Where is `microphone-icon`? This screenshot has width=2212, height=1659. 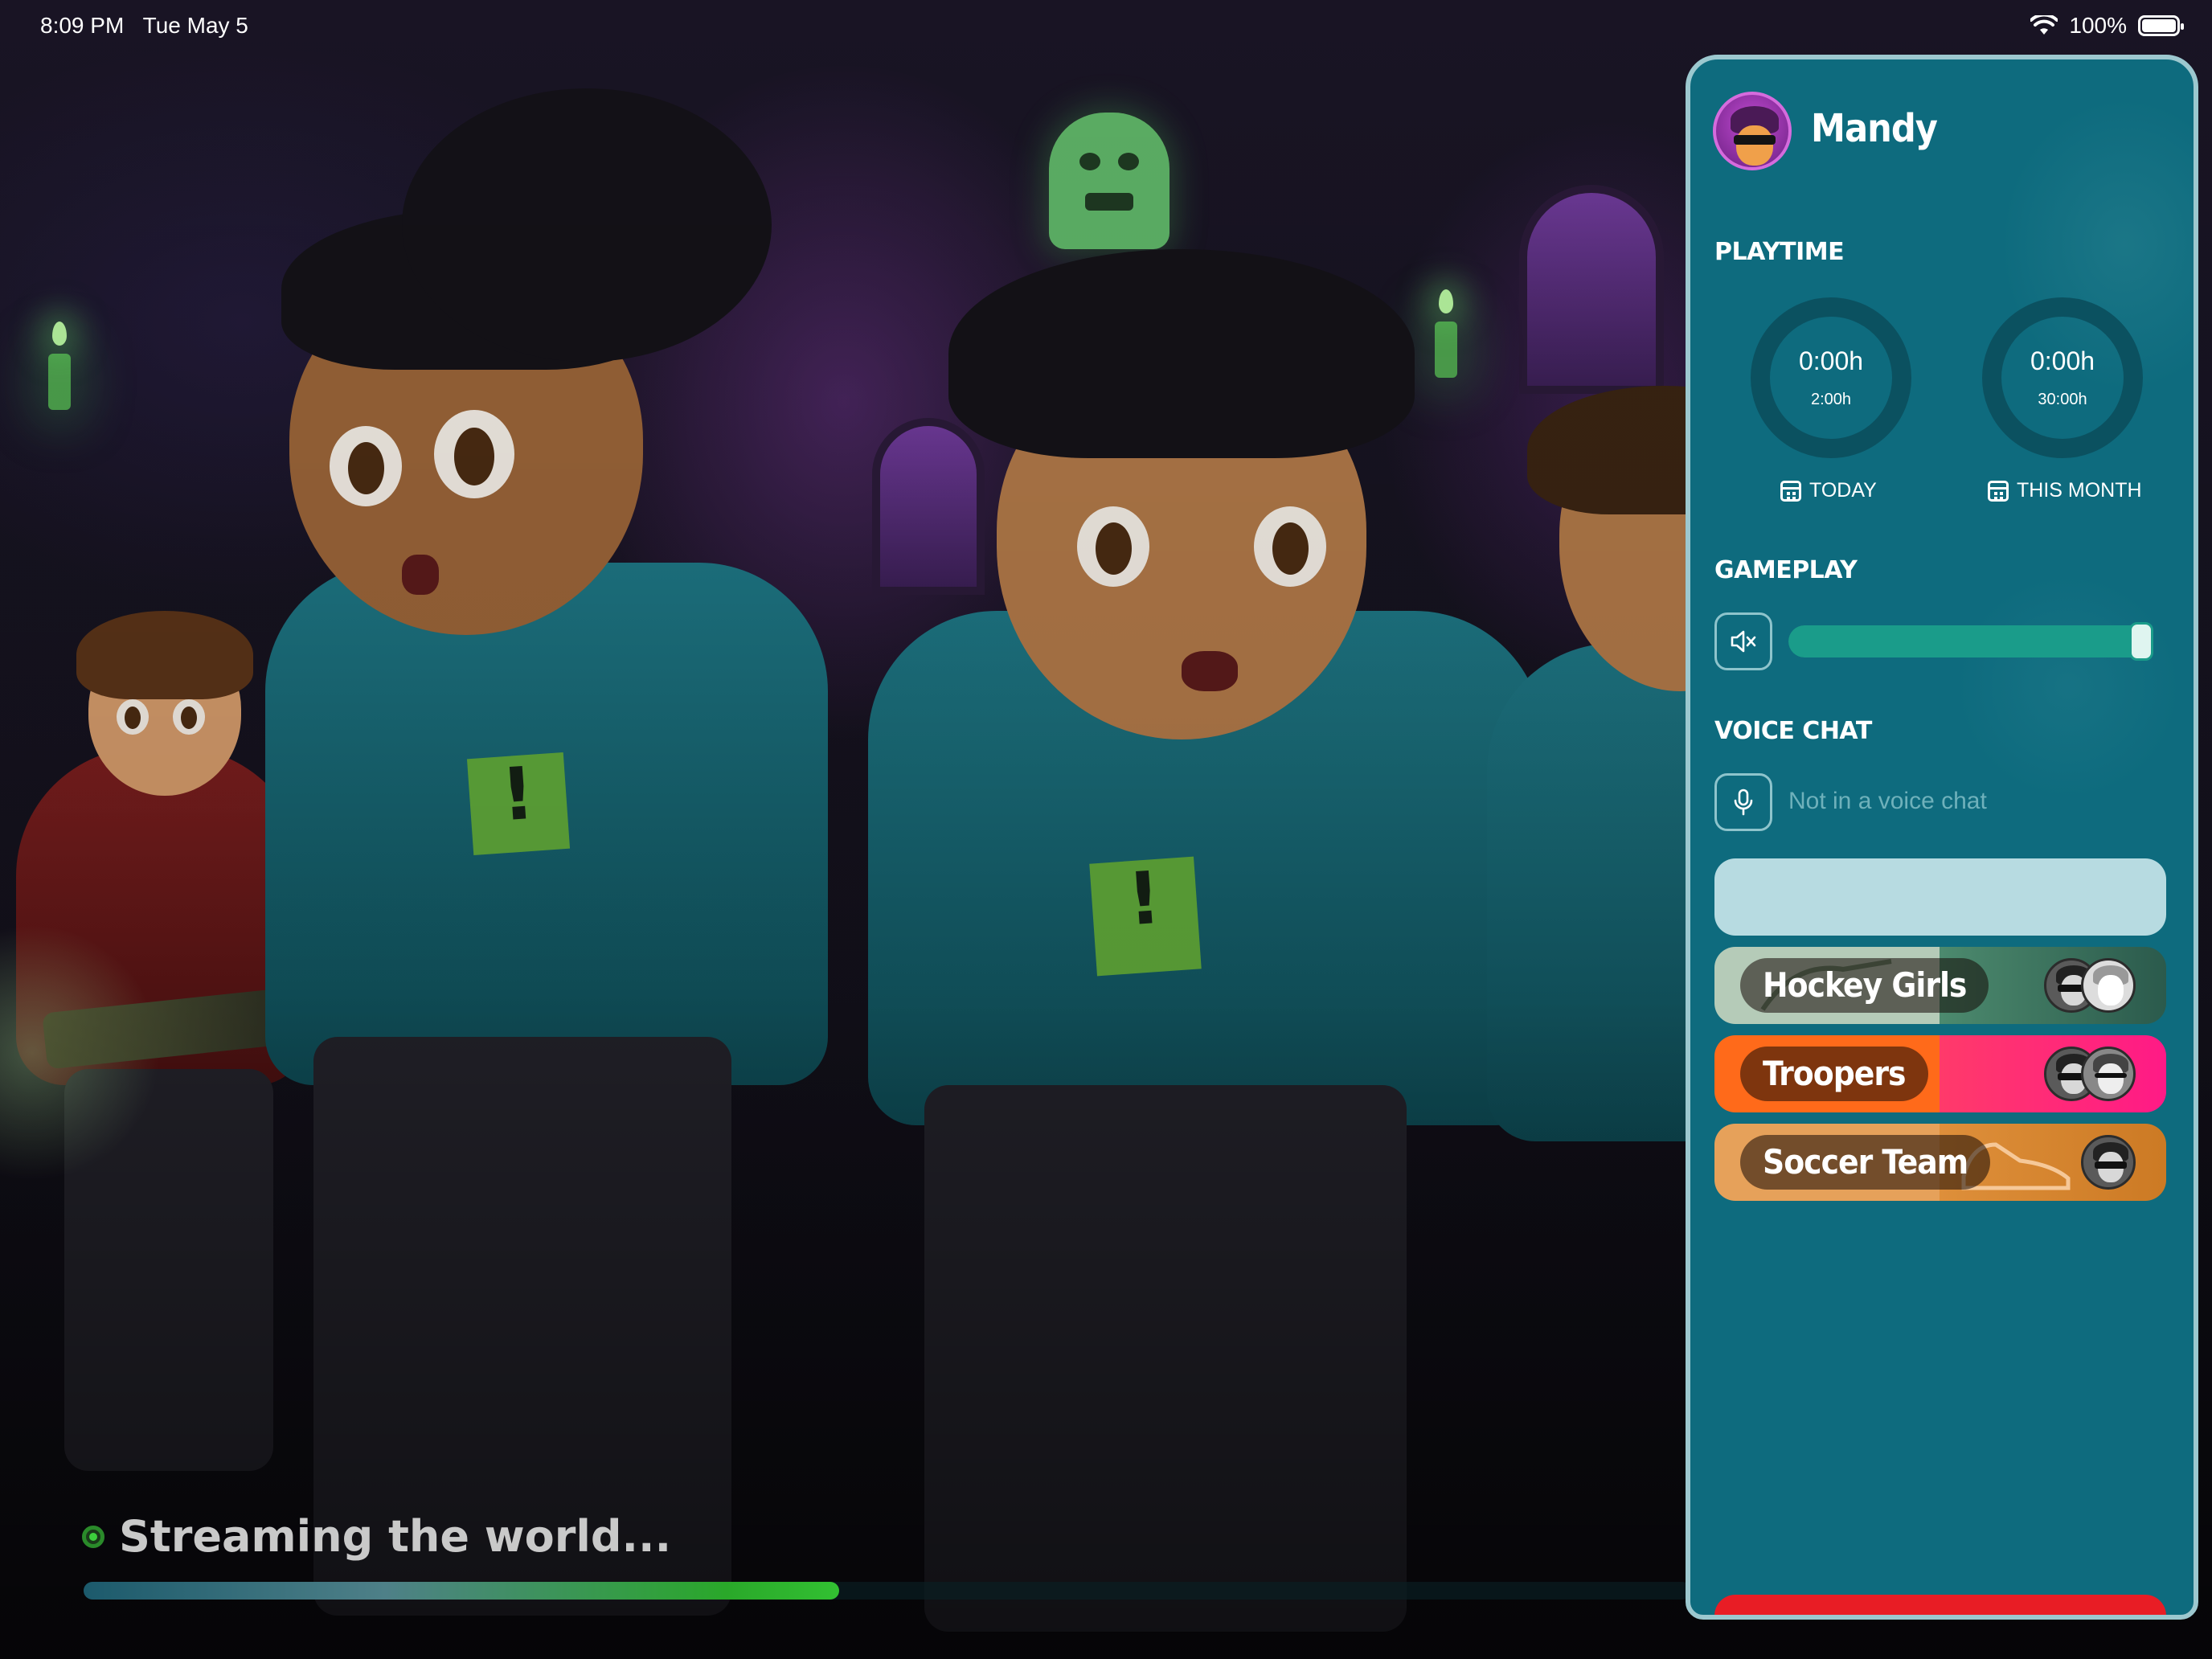 microphone-icon is located at coordinates (1744, 802).